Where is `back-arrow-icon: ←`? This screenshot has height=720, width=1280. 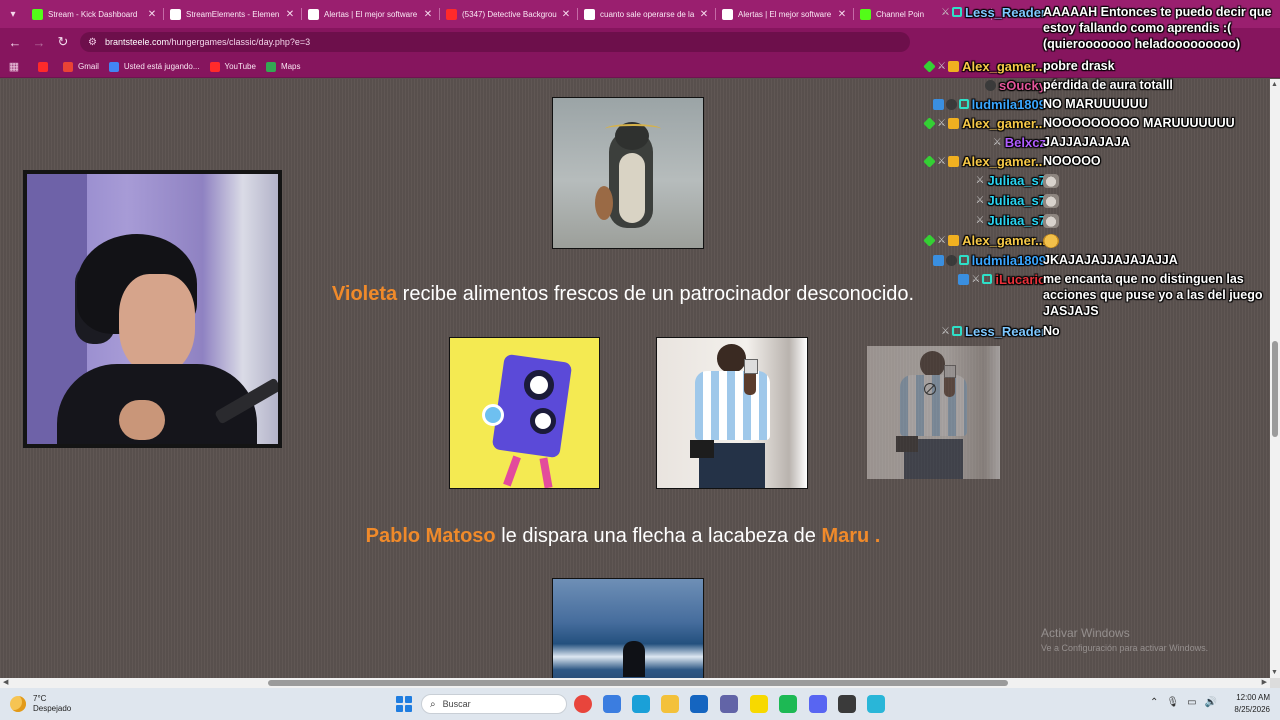 back-arrow-icon: ← is located at coordinates (15, 42).